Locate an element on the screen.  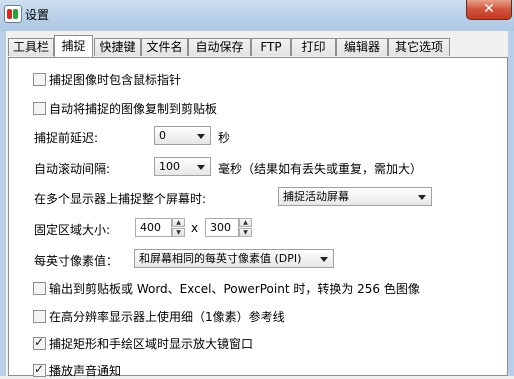
fixed-size-label: 固定区域大小: is located at coordinates (72, 230).